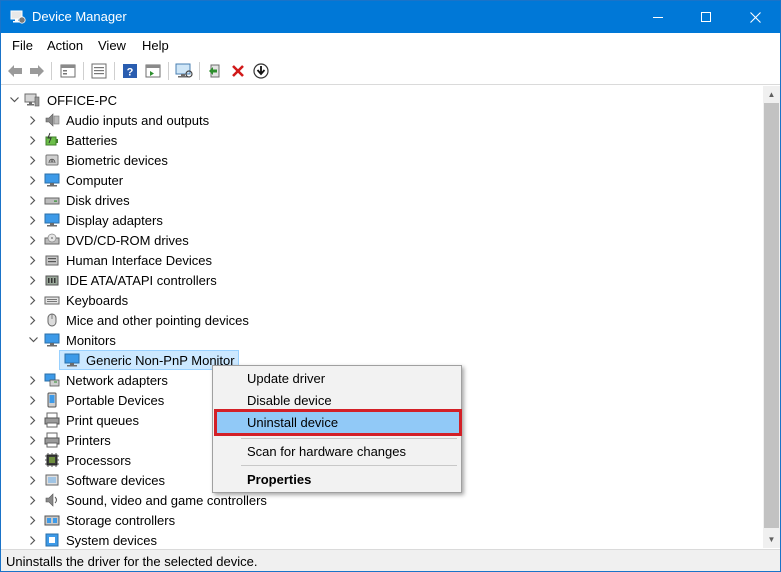 The height and width of the screenshot is (572, 781). I want to click on toolbar: ?, so click(390, 71).